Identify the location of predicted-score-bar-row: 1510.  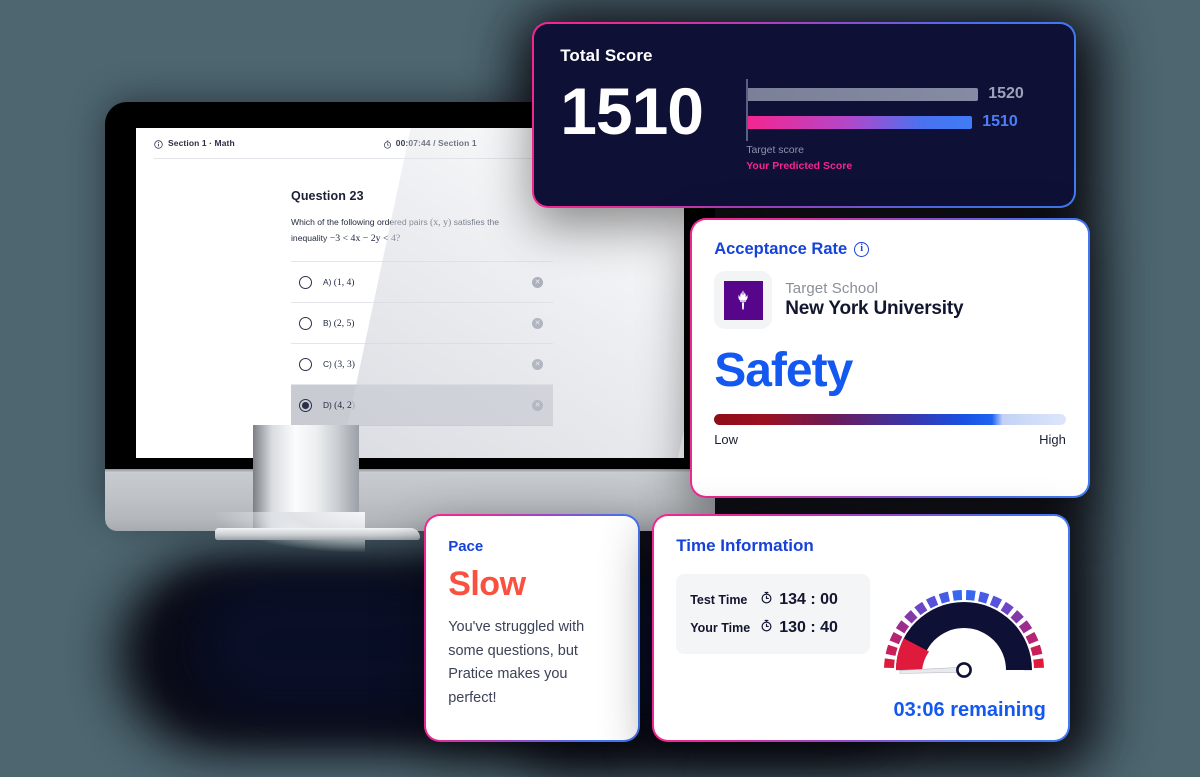
(896, 122).